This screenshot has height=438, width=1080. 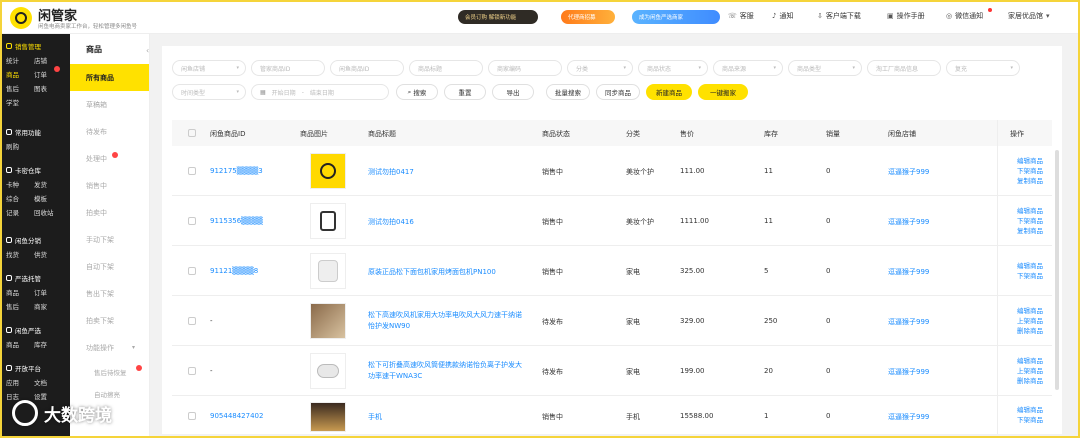 What do you see at coordinates (20, 60) in the screenshot?
I see `nav-stats: 统计` at bounding box center [20, 60].